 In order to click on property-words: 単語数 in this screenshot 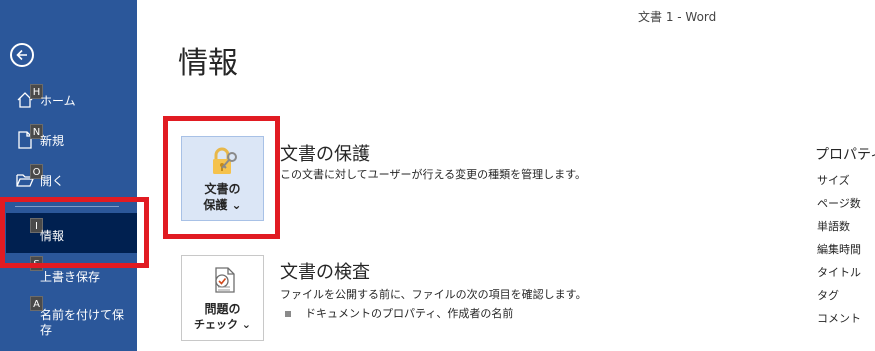, I will do `click(833, 226)`.